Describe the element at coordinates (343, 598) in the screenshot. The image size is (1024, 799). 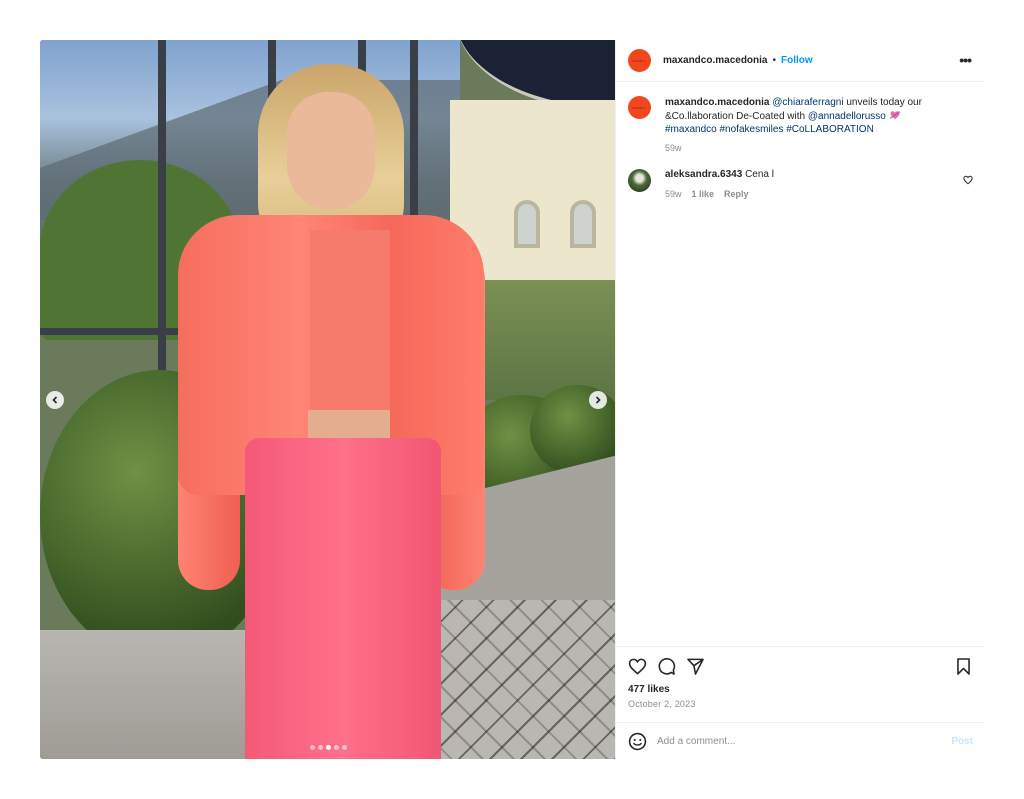
I see `photo-pants` at that location.